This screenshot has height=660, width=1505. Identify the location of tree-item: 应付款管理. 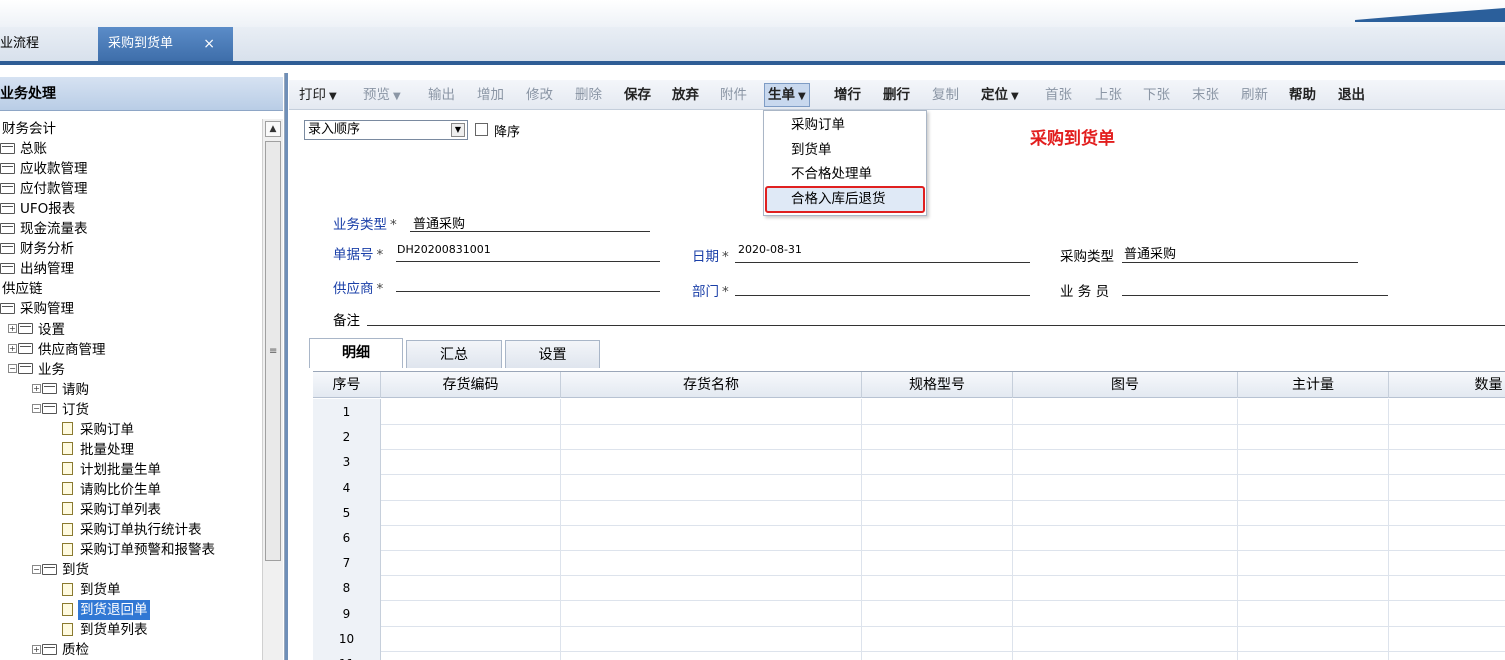
(45, 189).